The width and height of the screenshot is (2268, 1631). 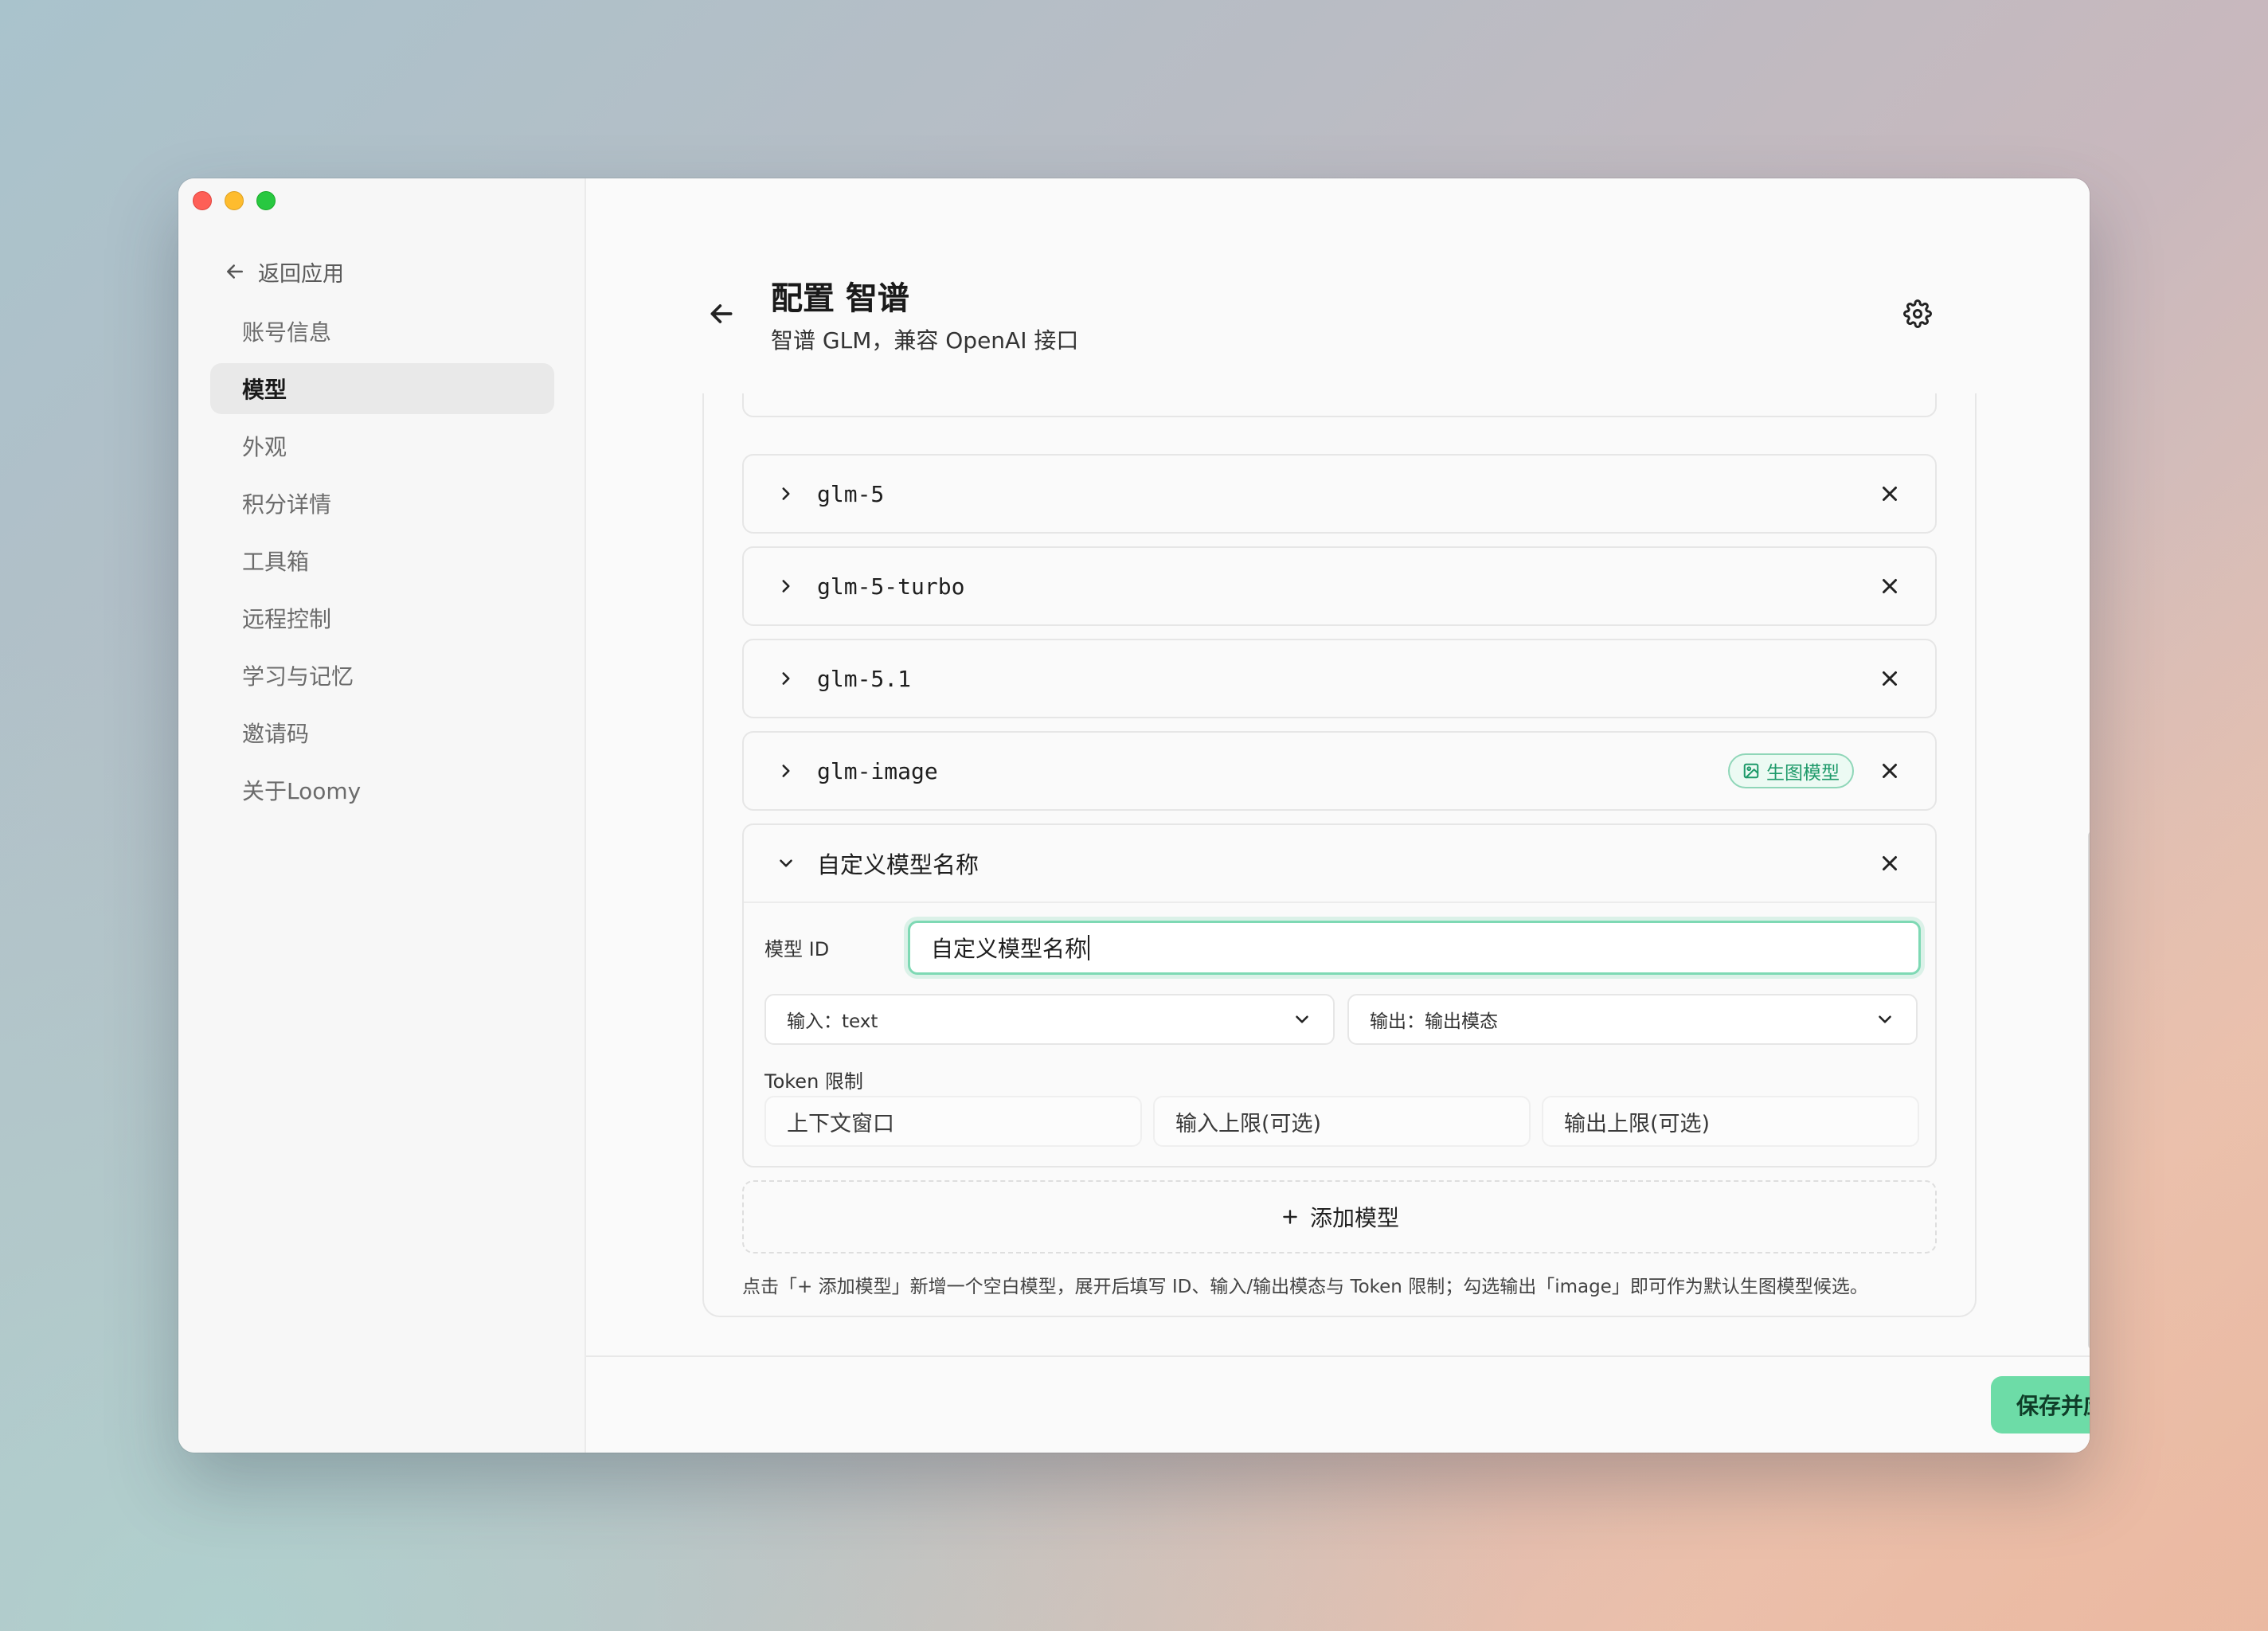 What do you see at coordinates (382, 732) in the screenshot?
I see `sidebar-item-invite-code: 邀请码` at bounding box center [382, 732].